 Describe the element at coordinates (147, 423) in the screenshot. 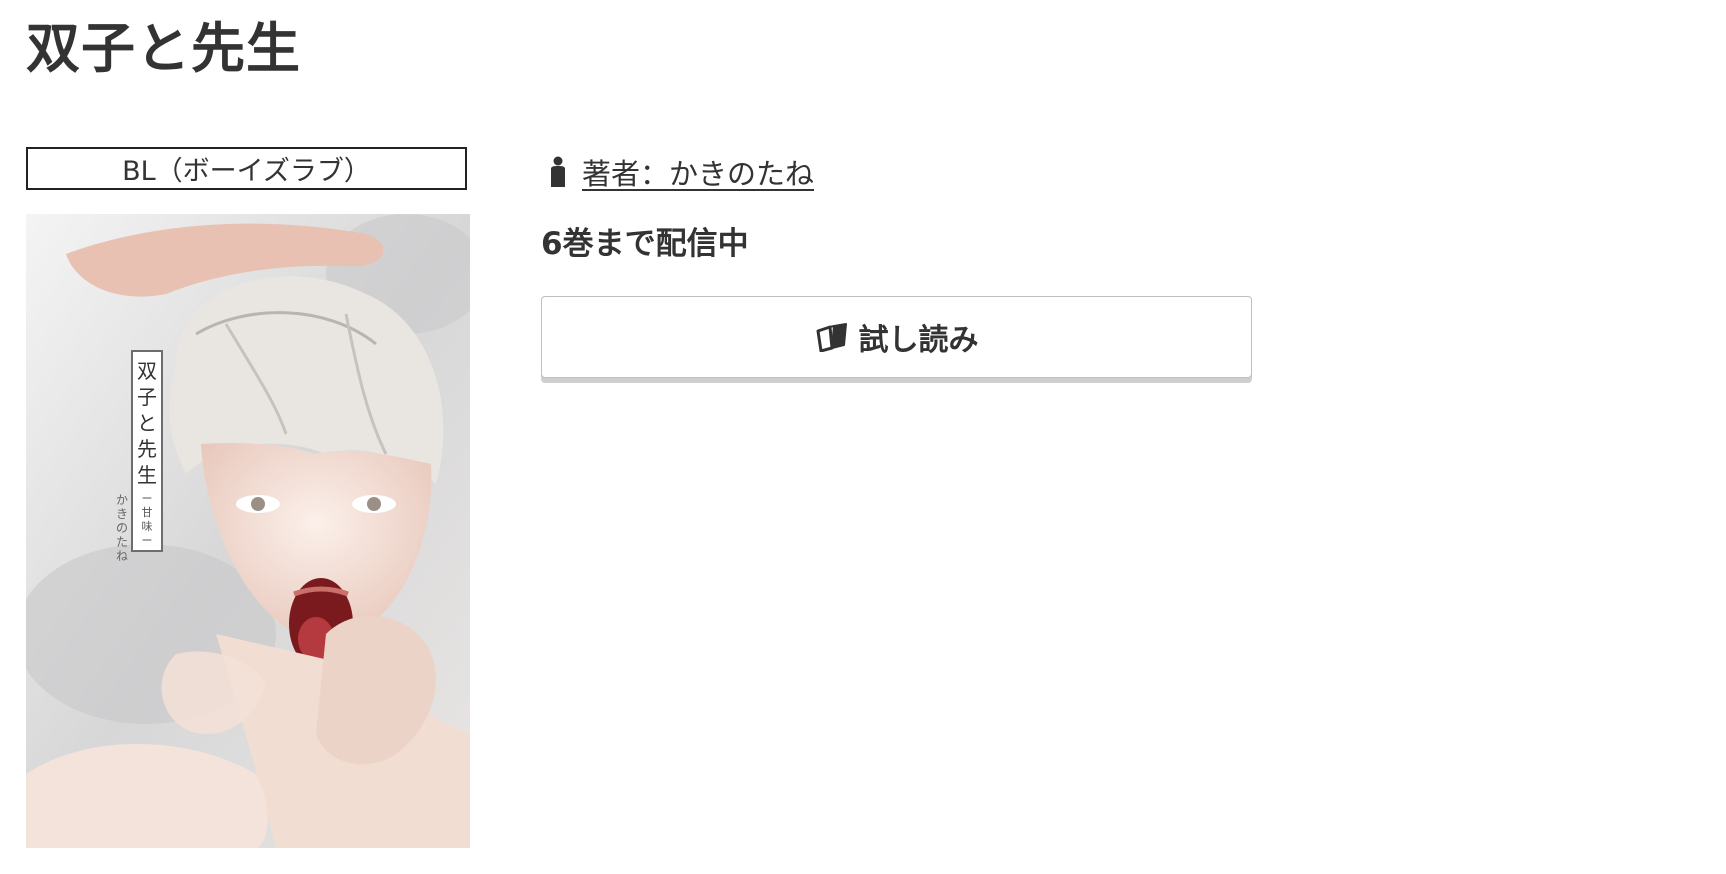

I see `cover-title-char: と` at that location.